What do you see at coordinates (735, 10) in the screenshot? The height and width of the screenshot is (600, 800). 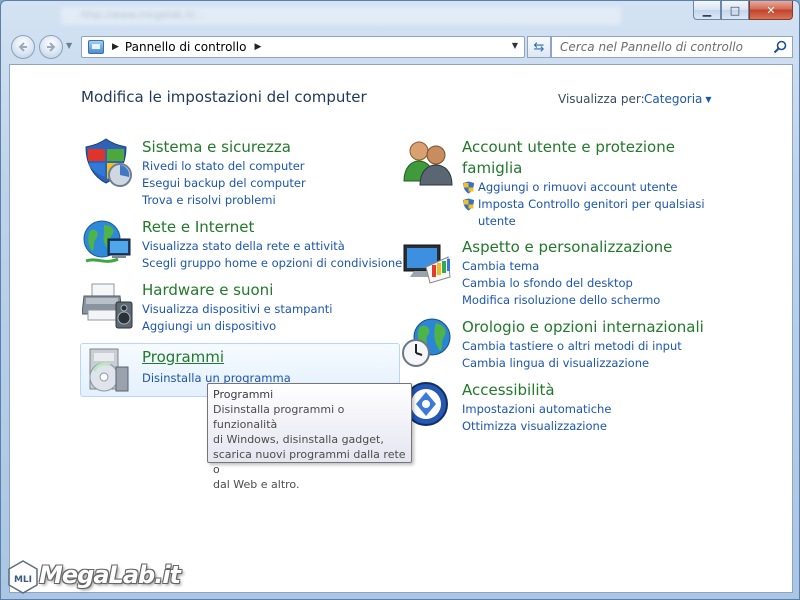 I see `maximize-button: □` at bounding box center [735, 10].